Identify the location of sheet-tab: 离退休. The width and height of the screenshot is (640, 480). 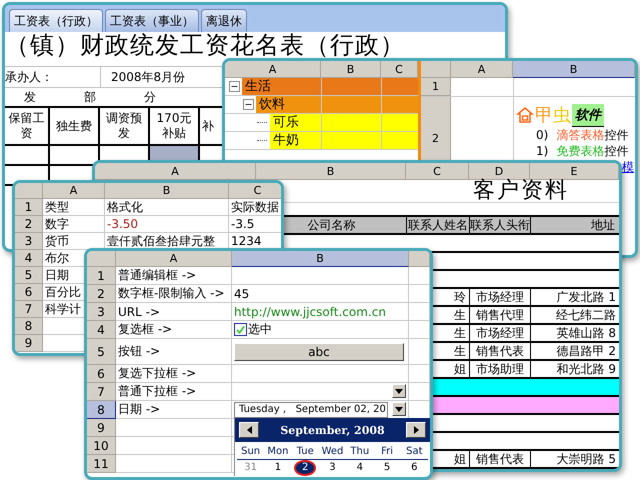
(224, 20).